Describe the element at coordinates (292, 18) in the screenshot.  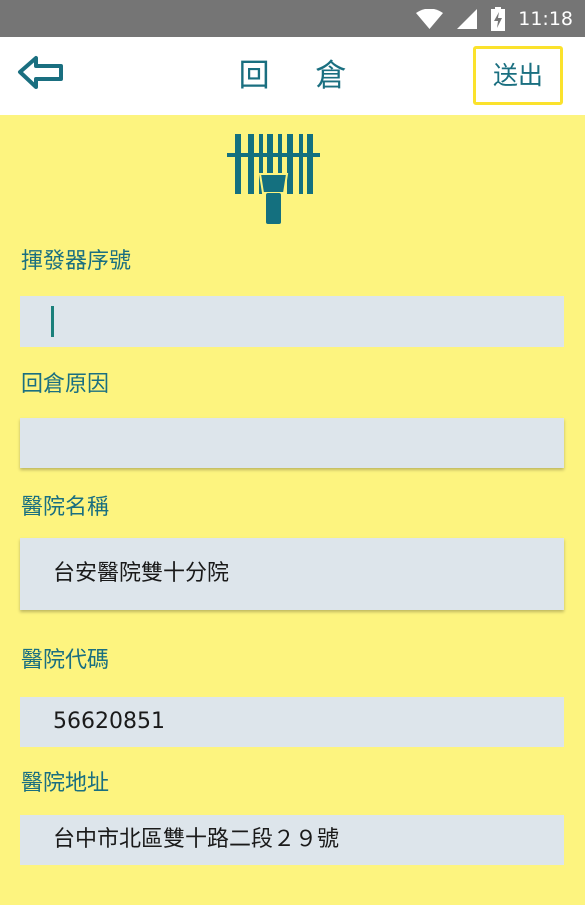
I see `status-bar: 11:18` at that location.